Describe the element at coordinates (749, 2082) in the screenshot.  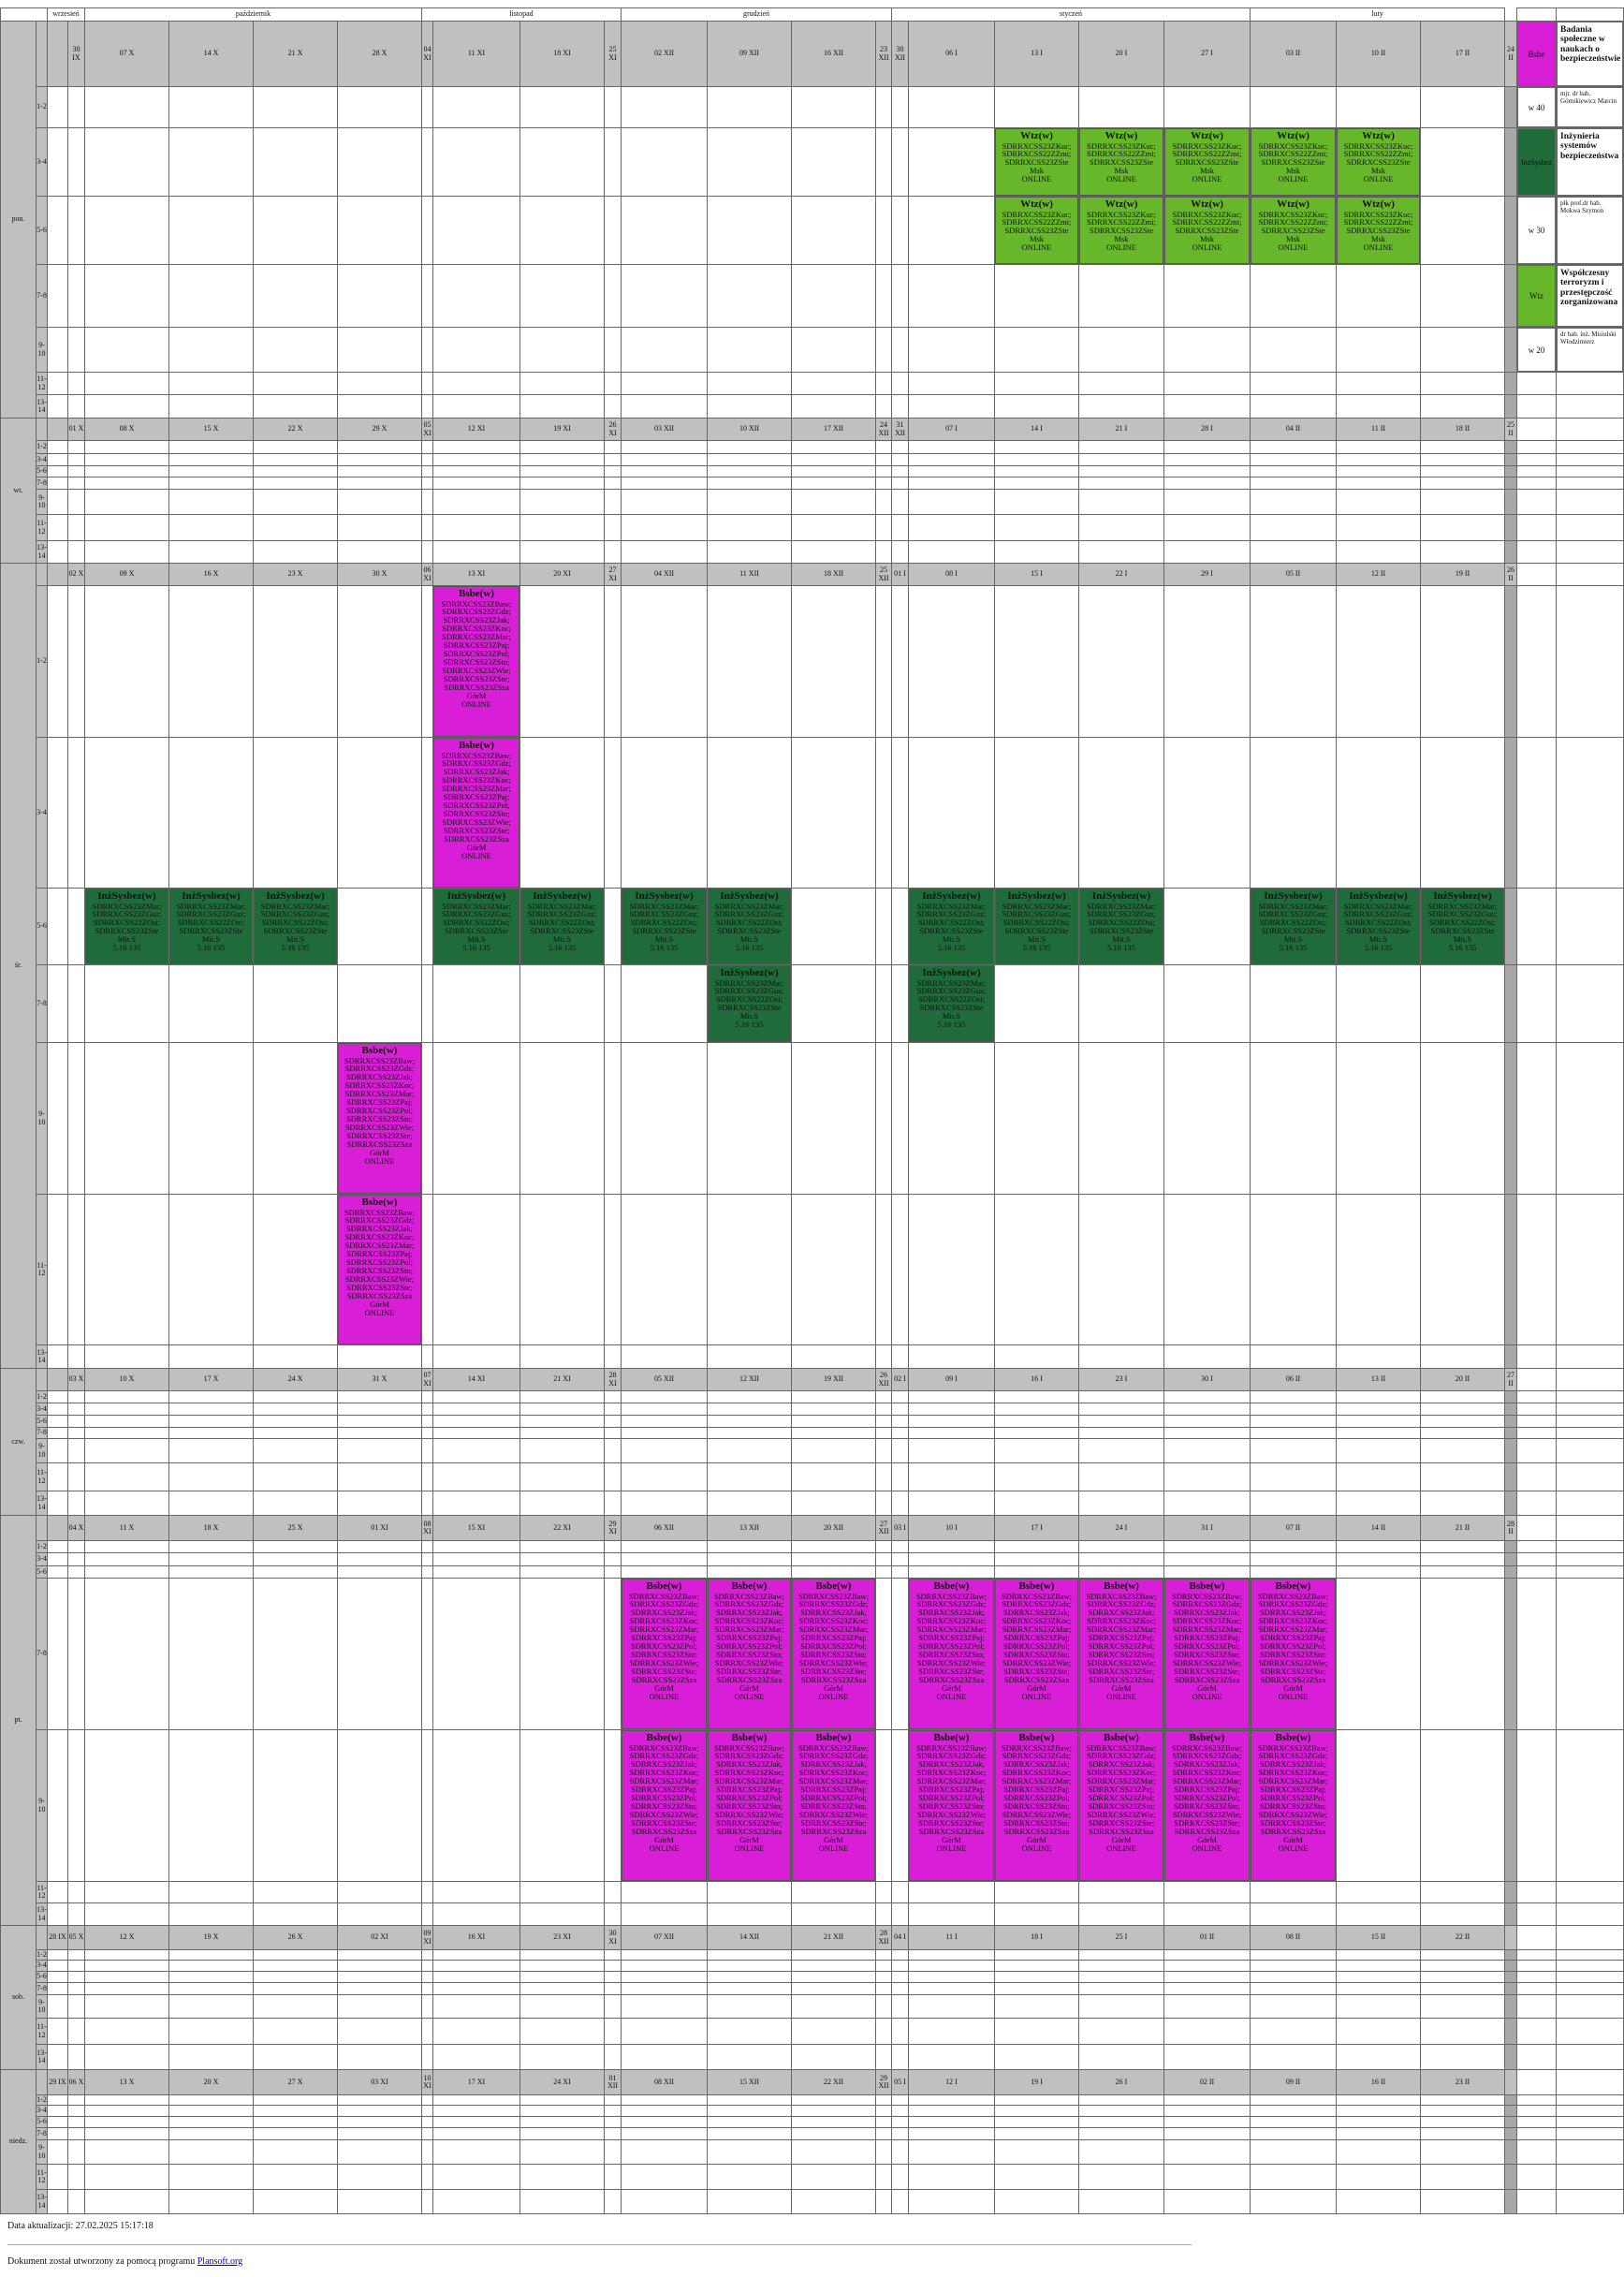
I see `date-cell-text: 15 XII` at that location.